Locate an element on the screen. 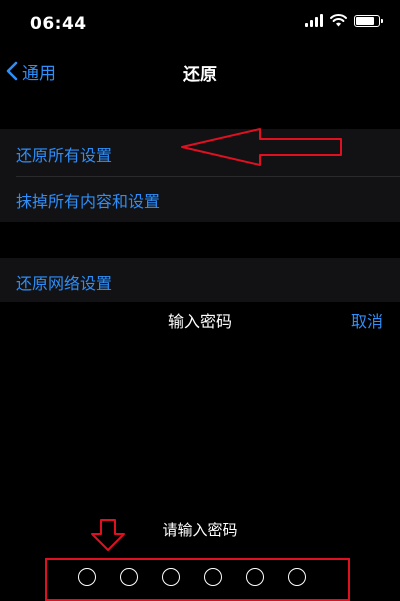  navigation-bar: 通用 还原 is located at coordinates (200, 71).